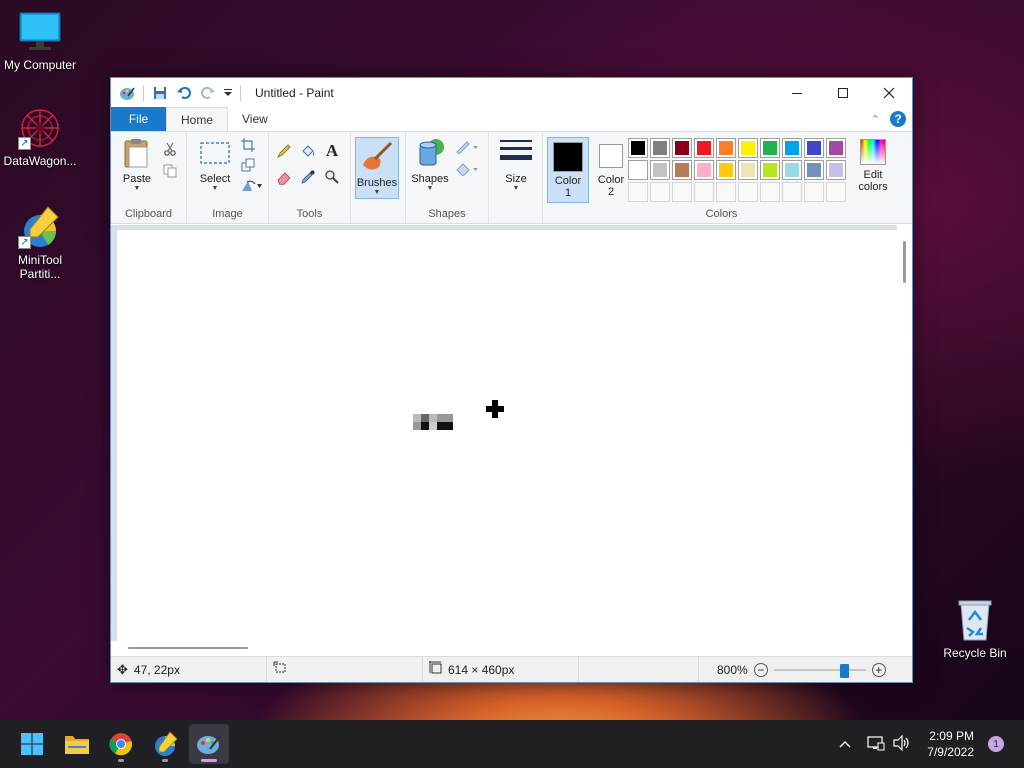 This screenshot has height=768, width=1024. I want to click on brushes-button: Brushes ▼, so click(377, 168).